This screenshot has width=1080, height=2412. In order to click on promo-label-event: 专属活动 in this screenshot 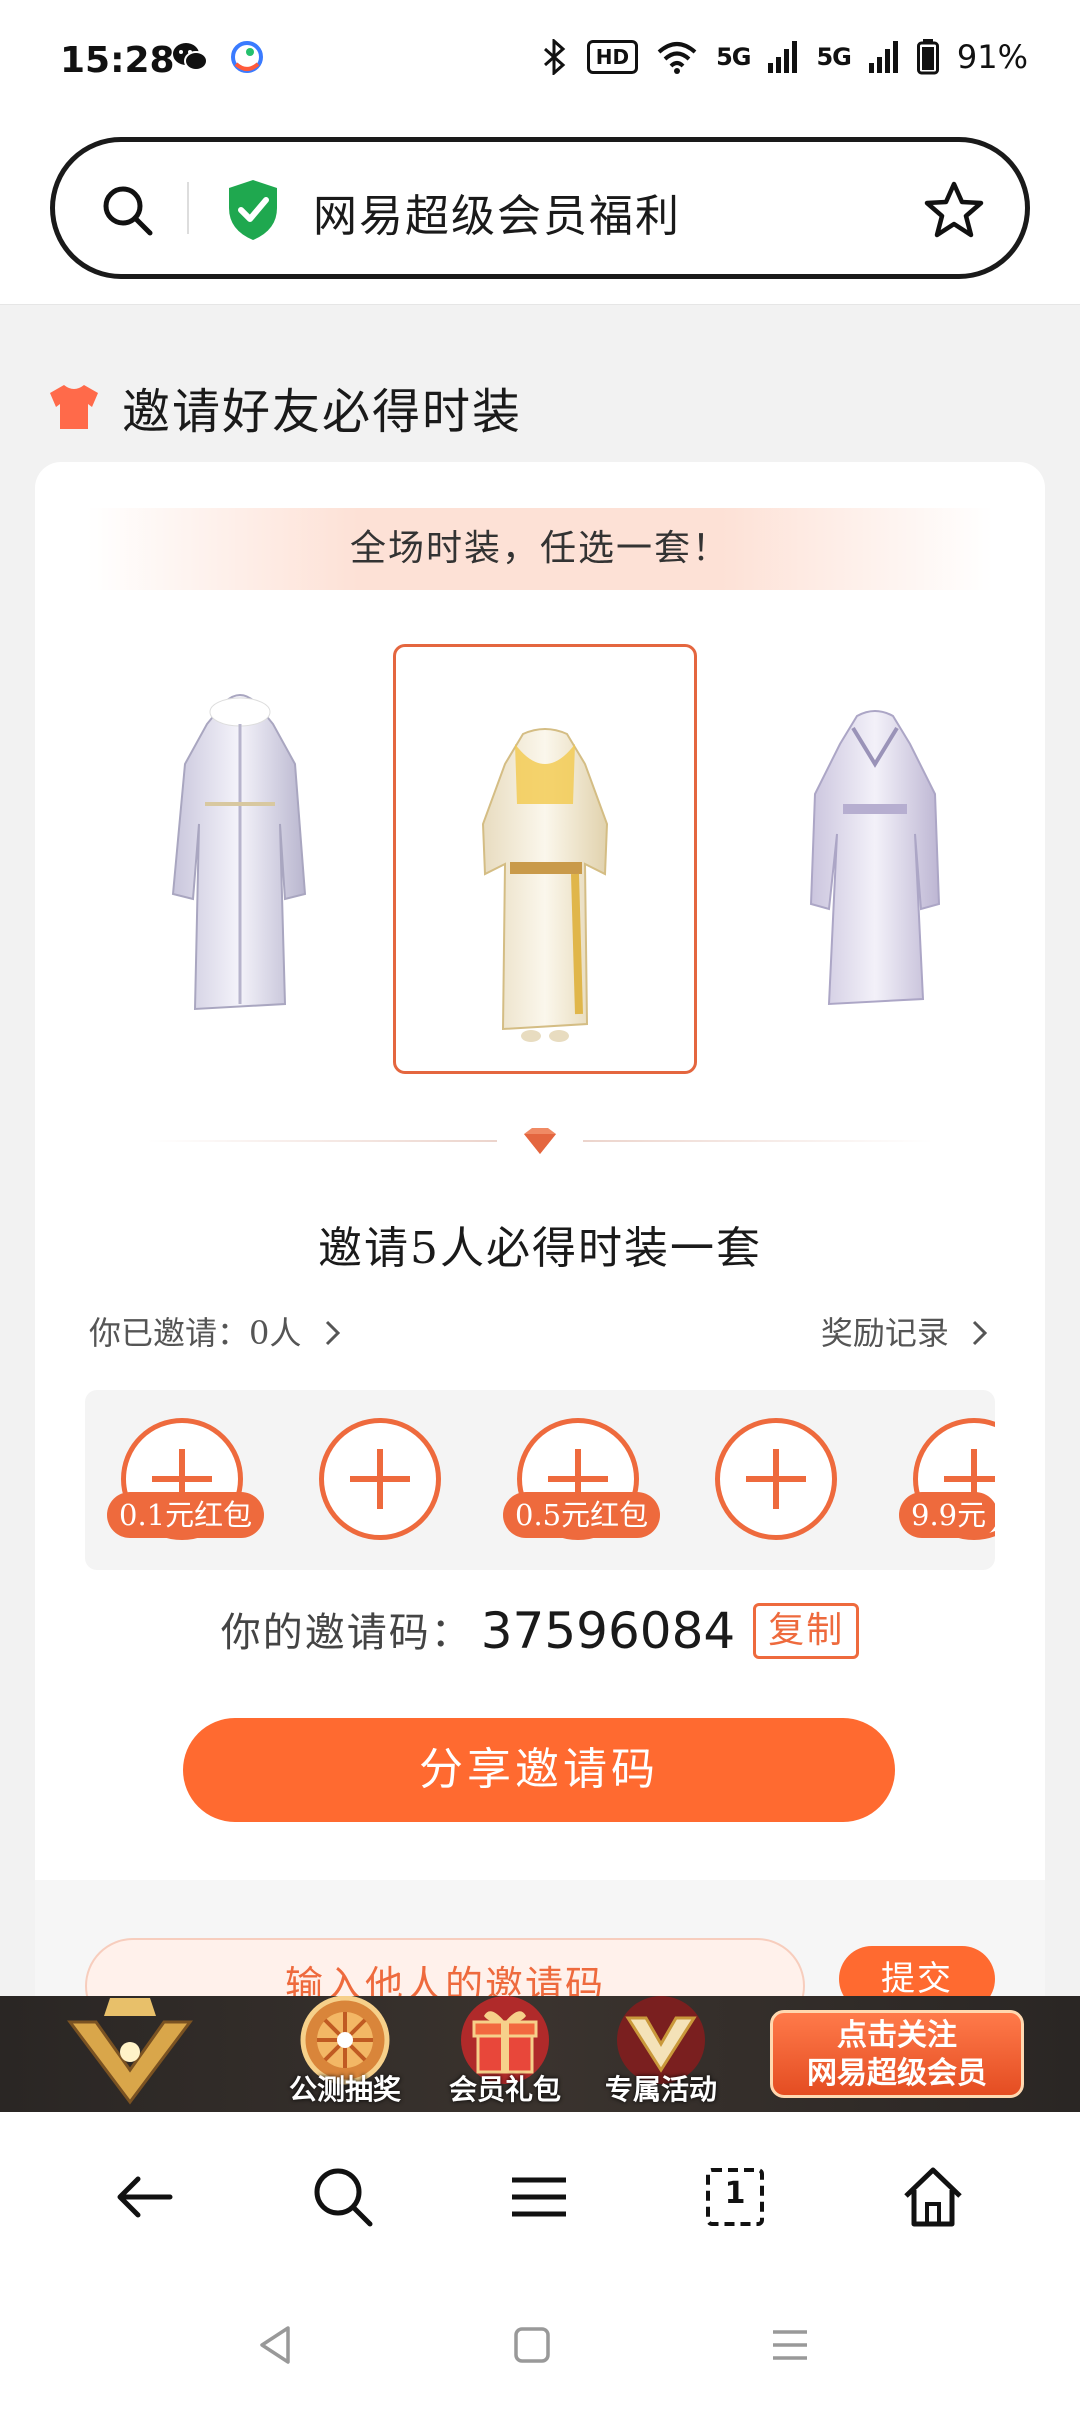, I will do `click(660, 2089)`.